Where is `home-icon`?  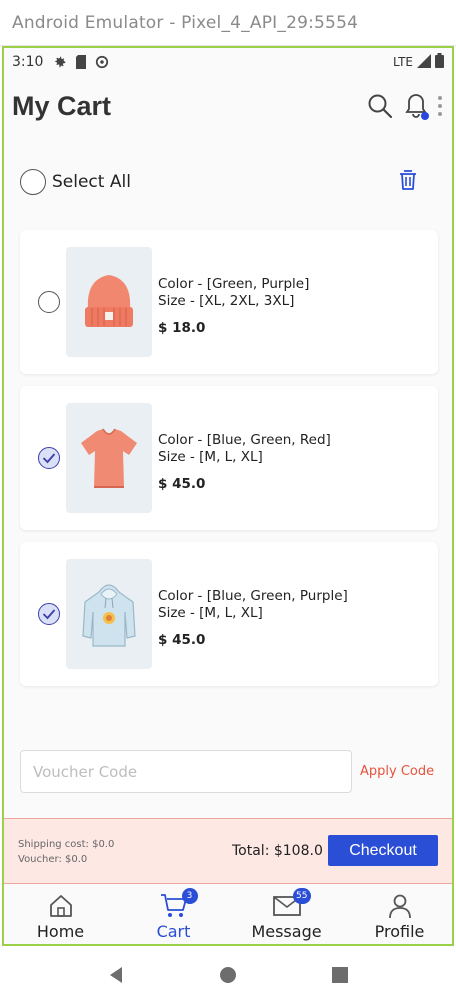
home-icon is located at coordinates (61, 906).